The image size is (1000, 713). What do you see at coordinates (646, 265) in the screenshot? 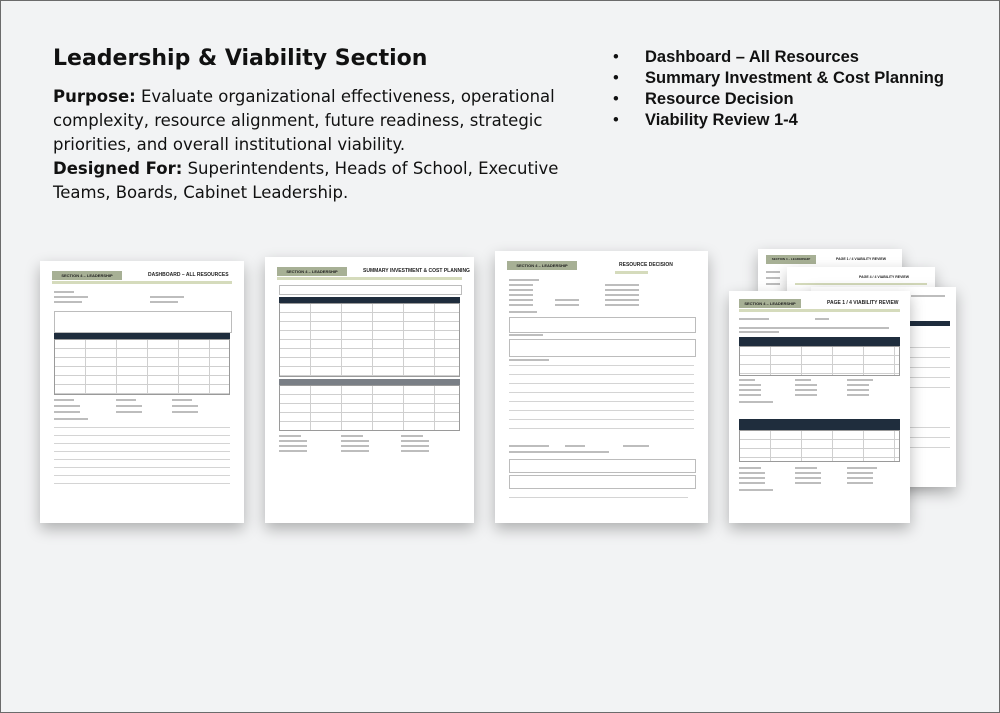
I see `document-title: RESOURCE DECISION` at bounding box center [646, 265].